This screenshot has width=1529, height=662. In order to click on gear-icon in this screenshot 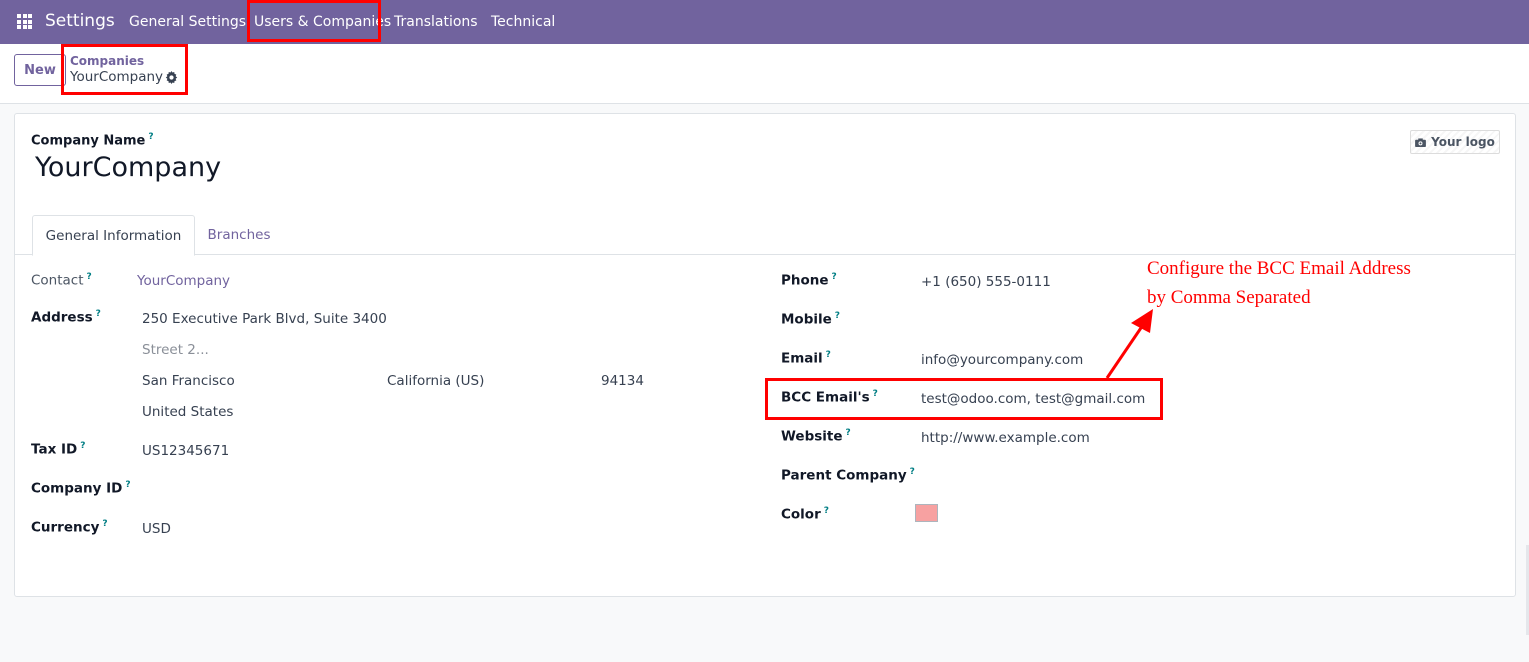, I will do `click(171, 77)`.